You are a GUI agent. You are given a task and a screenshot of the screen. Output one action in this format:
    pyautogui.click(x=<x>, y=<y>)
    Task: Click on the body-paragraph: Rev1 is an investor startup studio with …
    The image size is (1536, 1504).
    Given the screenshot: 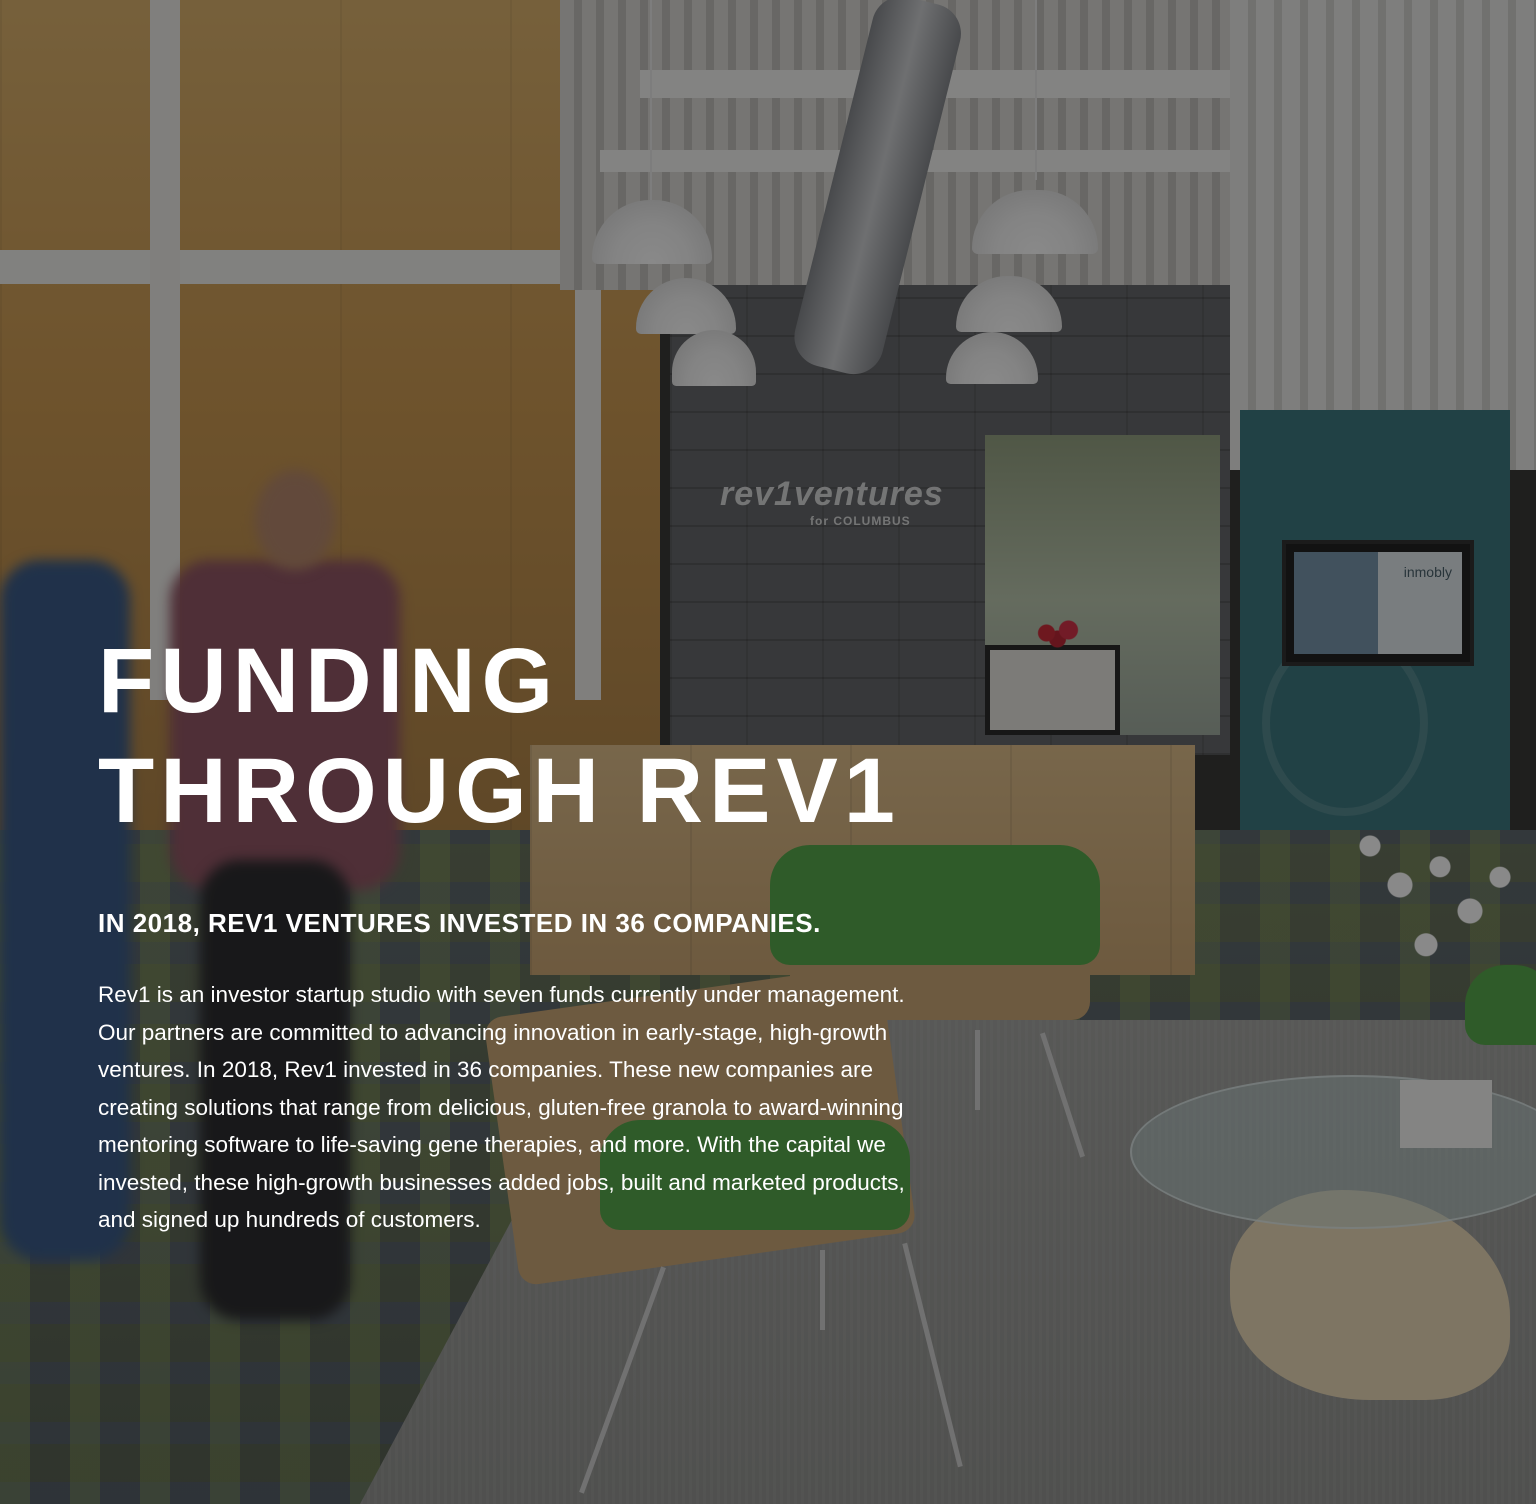 What is the action you would take?
    pyautogui.click(x=501, y=1107)
    